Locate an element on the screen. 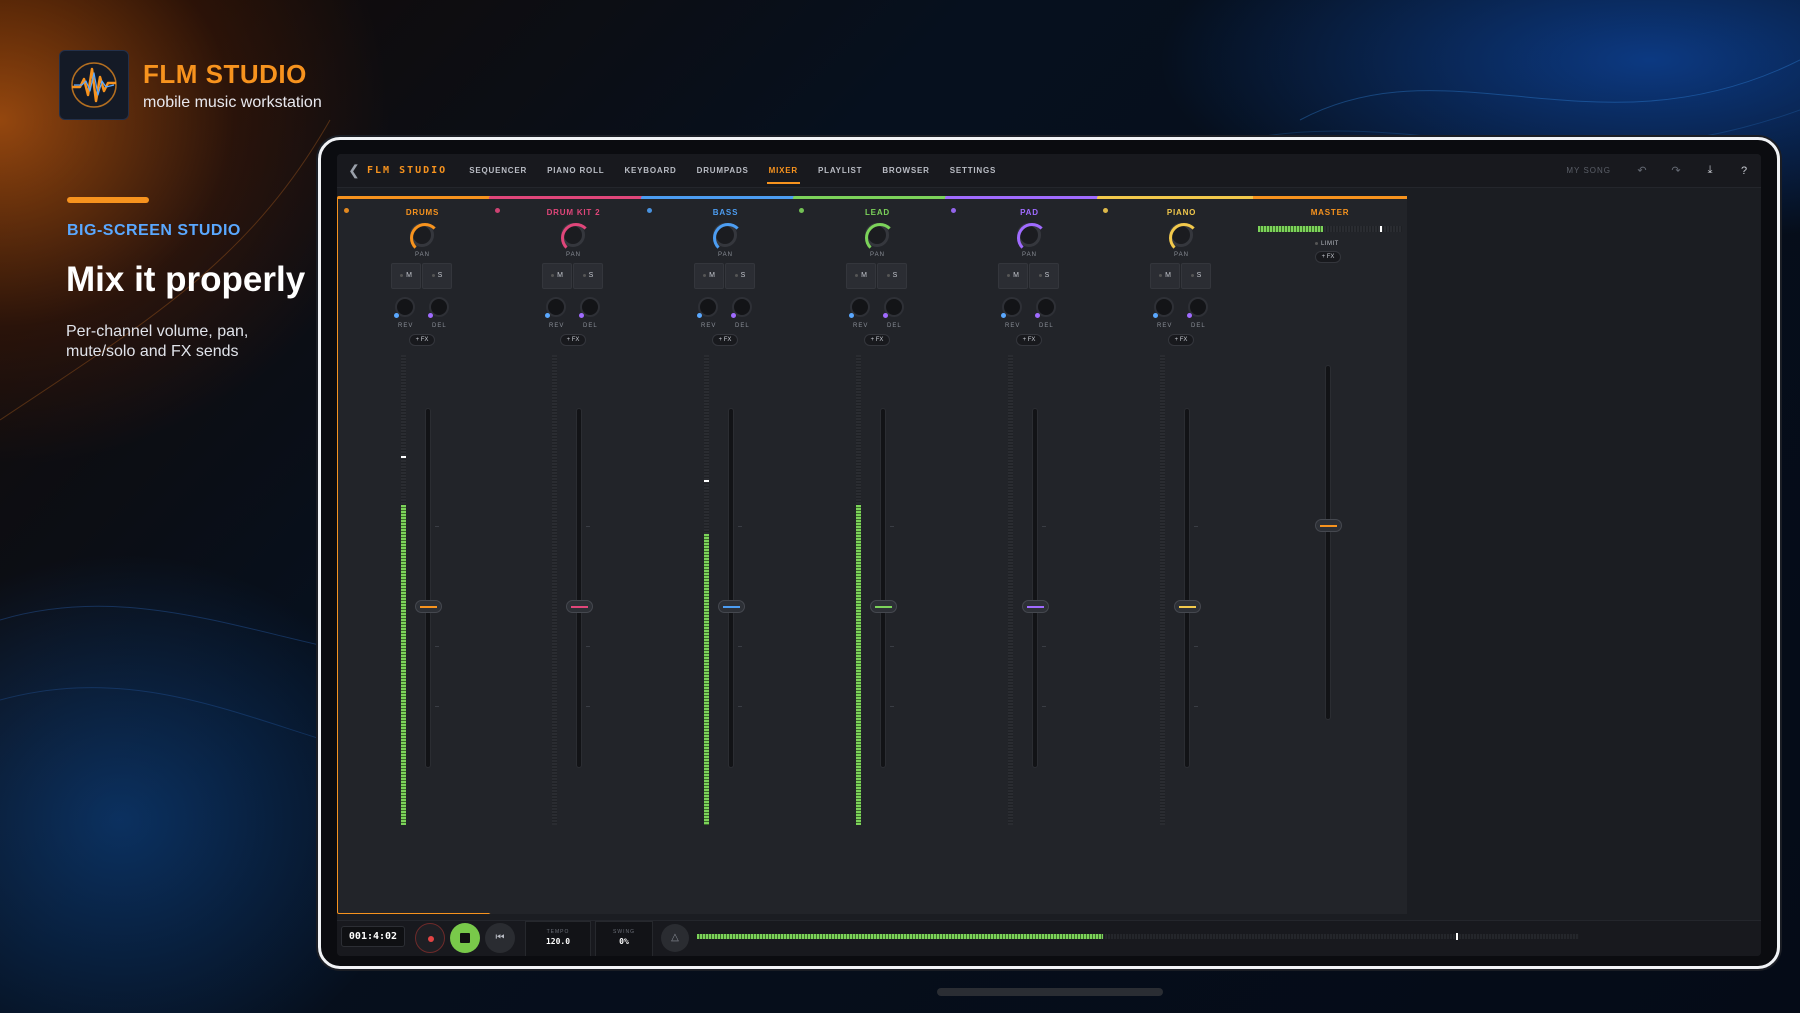  app-title: FLM STUDIO is located at coordinates (407, 170).